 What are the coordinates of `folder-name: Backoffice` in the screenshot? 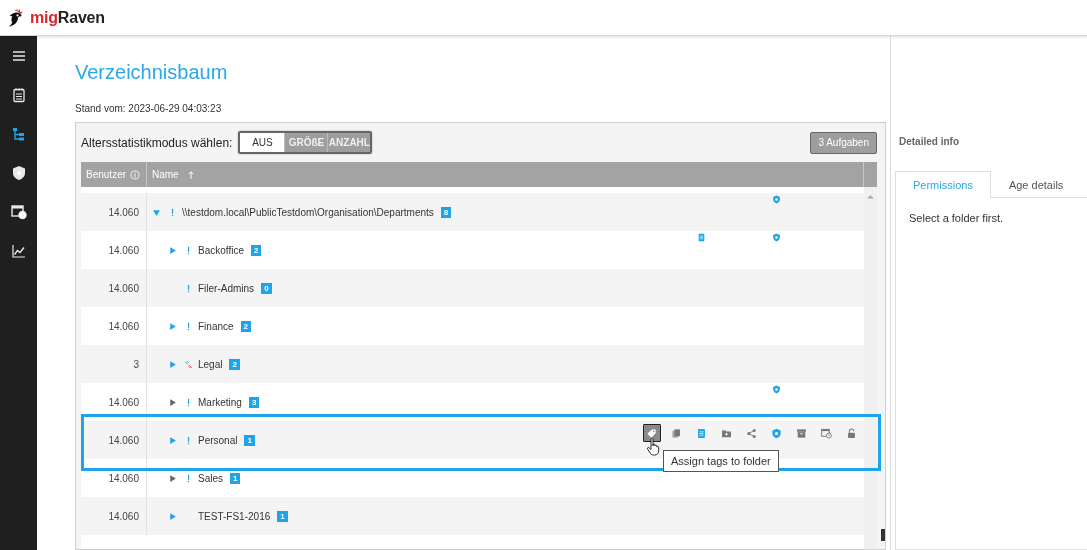 It's located at (221, 250).